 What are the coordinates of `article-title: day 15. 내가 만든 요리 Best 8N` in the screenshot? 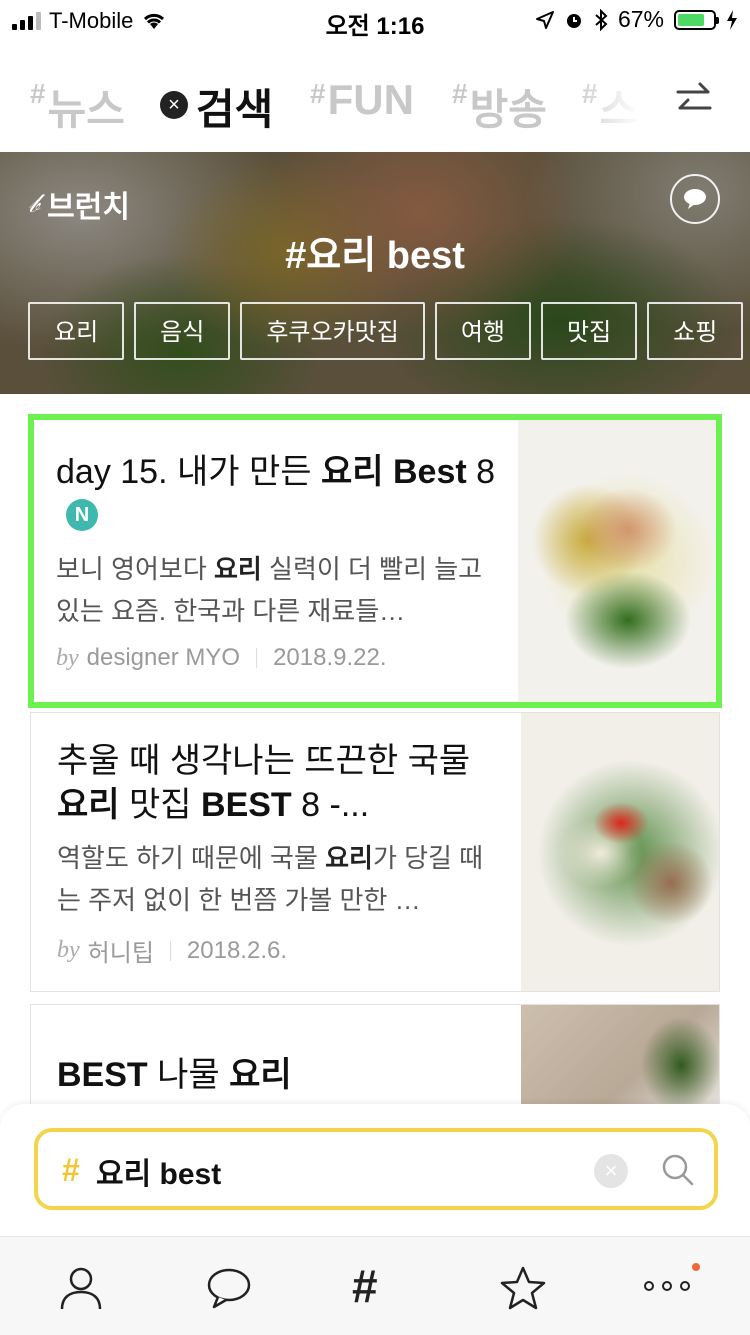 It's located at (276, 494).